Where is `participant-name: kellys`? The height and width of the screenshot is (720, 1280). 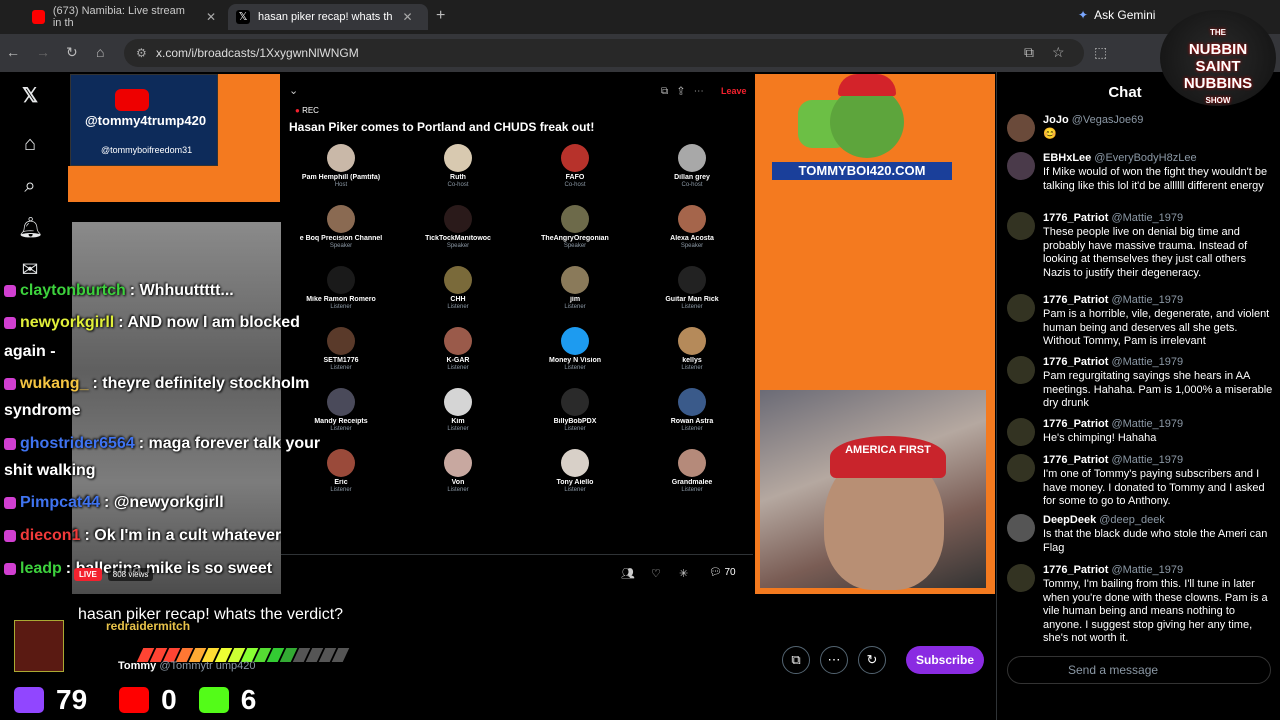 participant-name: kellys is located at coordinates (692, 360).